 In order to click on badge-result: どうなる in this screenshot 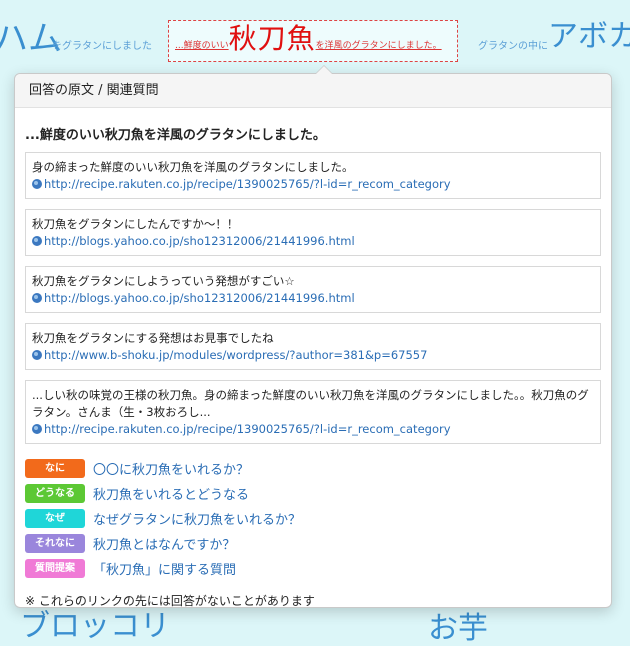, I will do `click(55, 493)`.